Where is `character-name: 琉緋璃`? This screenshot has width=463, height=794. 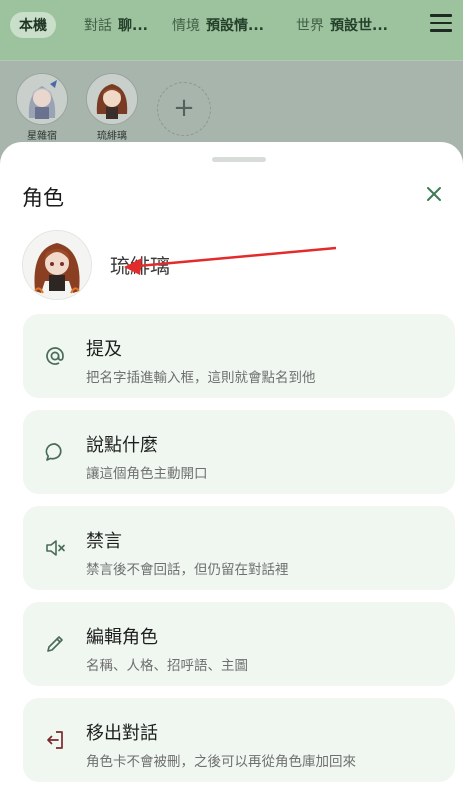
character-name: 琉緋璃 is located at coordinates (112, 136).